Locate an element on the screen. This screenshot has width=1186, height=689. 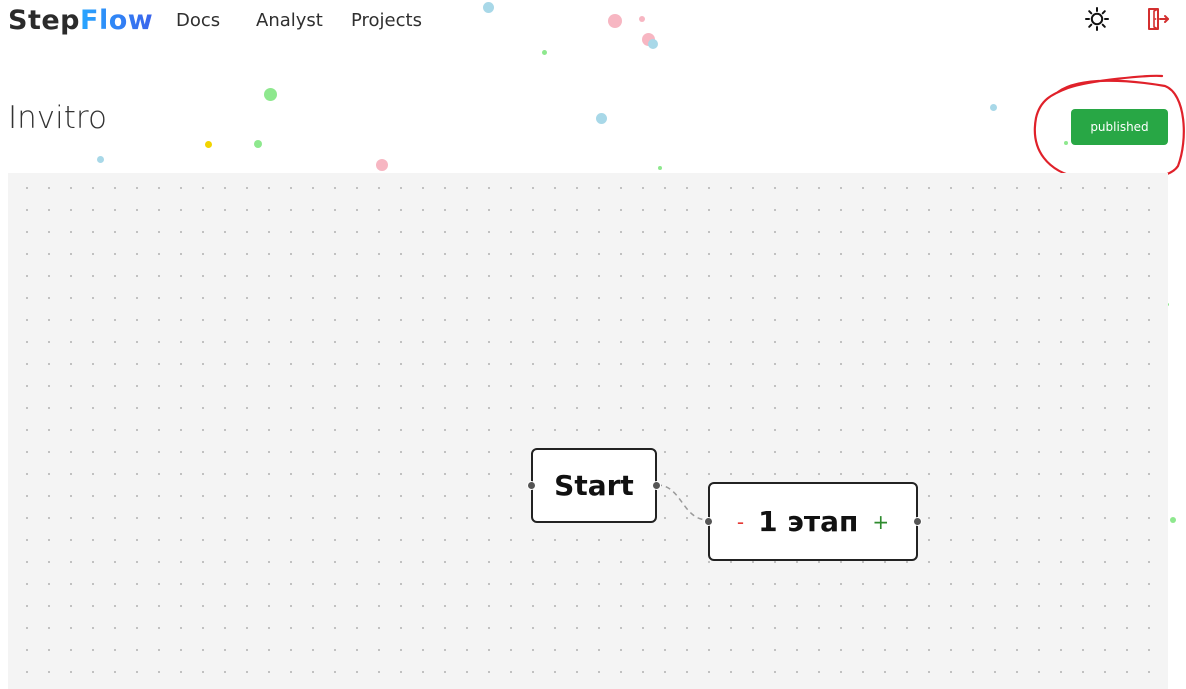
add-stage-button: + is located at coordinates (880, 522).